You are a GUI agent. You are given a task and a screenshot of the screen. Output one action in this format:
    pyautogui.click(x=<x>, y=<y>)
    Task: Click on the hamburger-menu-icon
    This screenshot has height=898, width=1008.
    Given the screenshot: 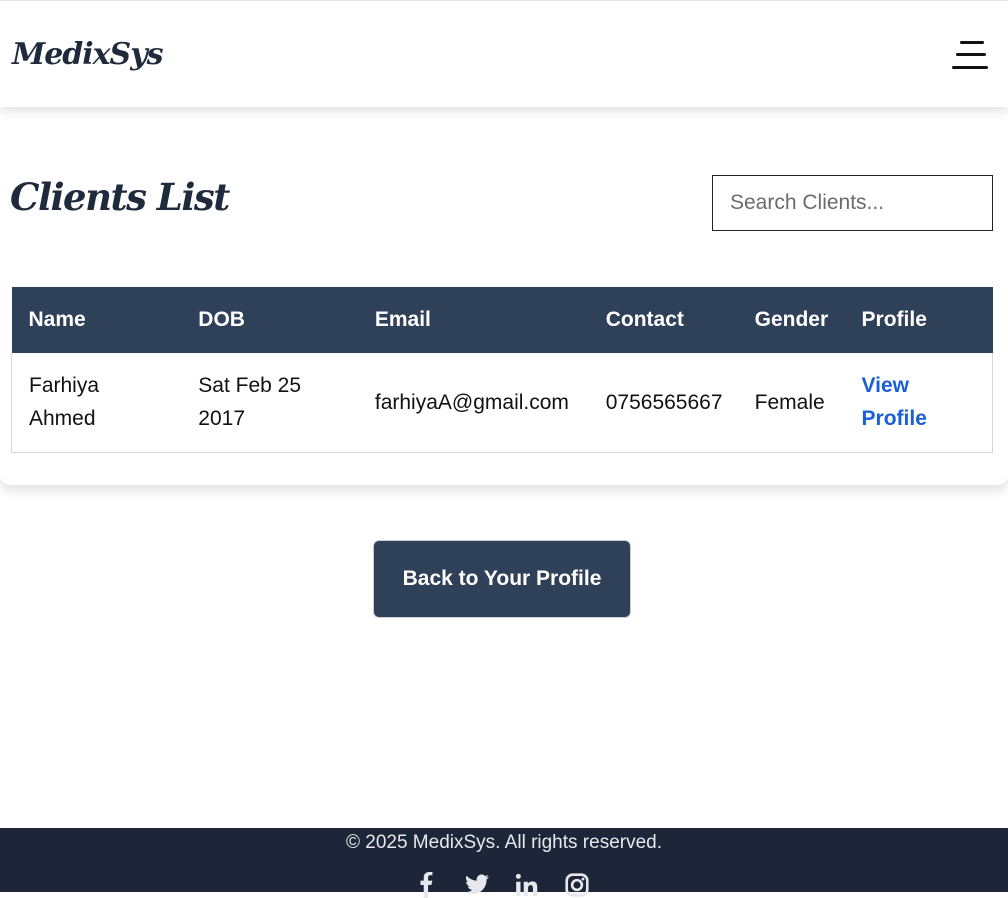 What is the action you would take?
    pyautogui.click(x=972, y=56)
    